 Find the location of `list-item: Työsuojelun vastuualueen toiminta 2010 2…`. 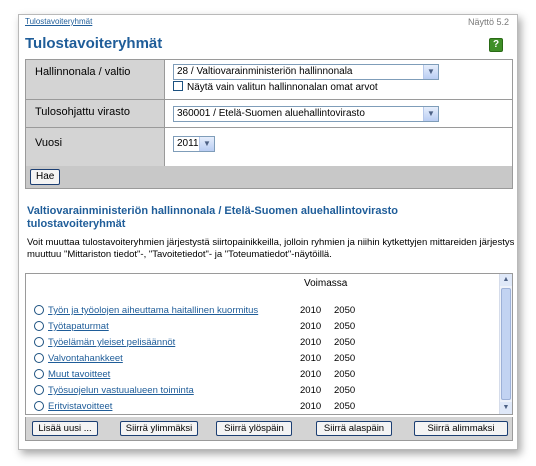

list-item: Työsuojelun vastuualueen toiminta 2010 2… is located at coordinates (264, 391).